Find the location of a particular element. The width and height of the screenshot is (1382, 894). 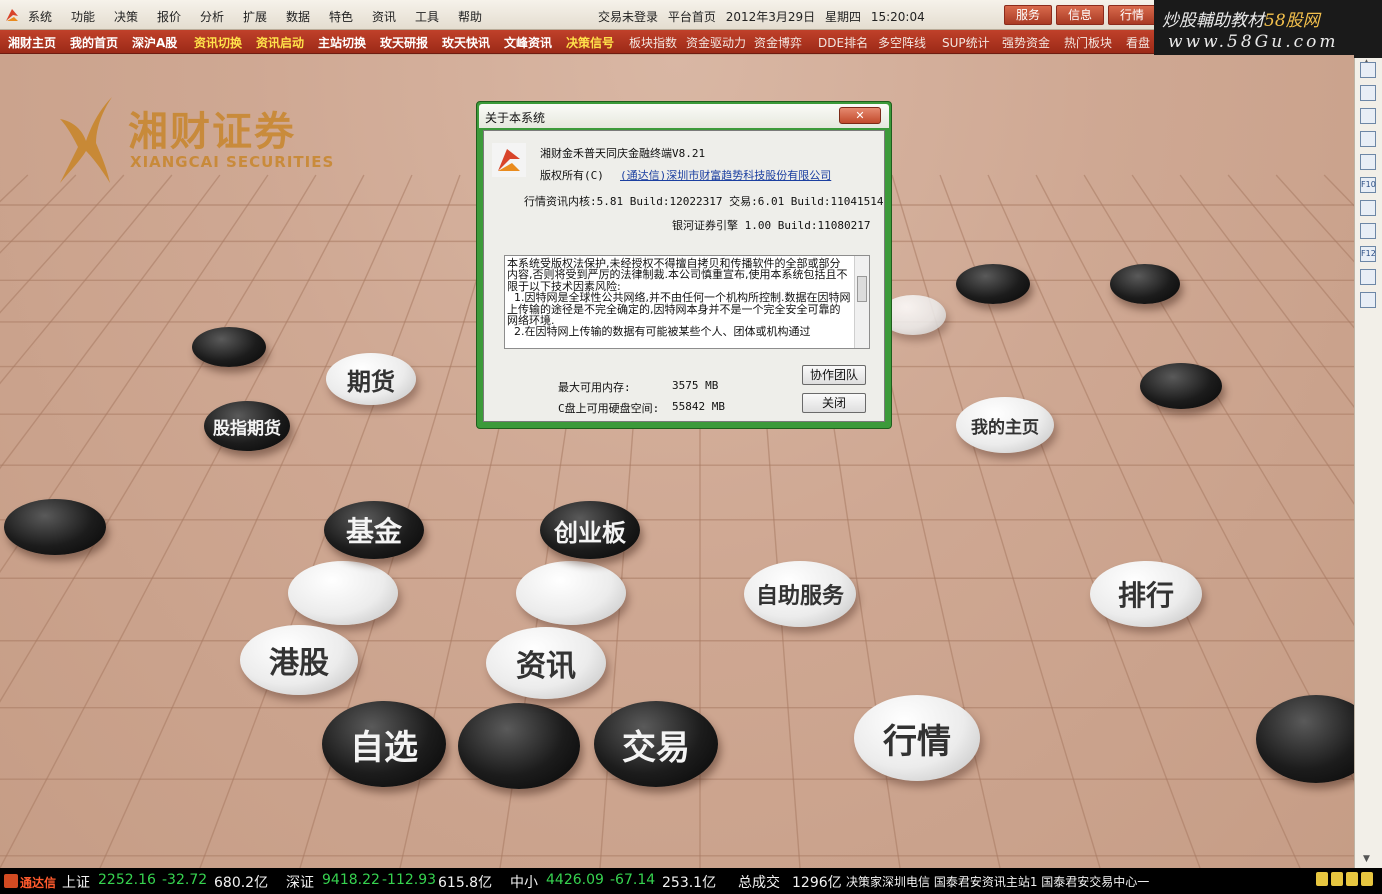

message-icon is located at coordinates (1352, 879).